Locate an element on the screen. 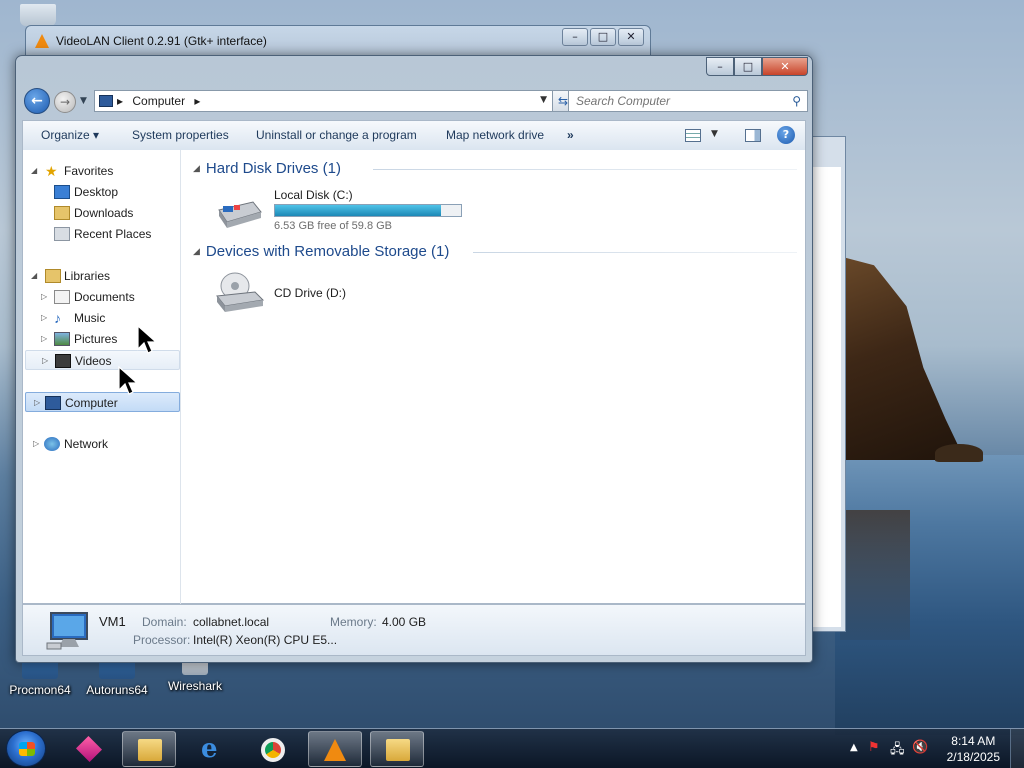 Image resolution: width=1024 pixels, height=768 pixels. desktop-folder-icon is located at coordinates (62, 192).